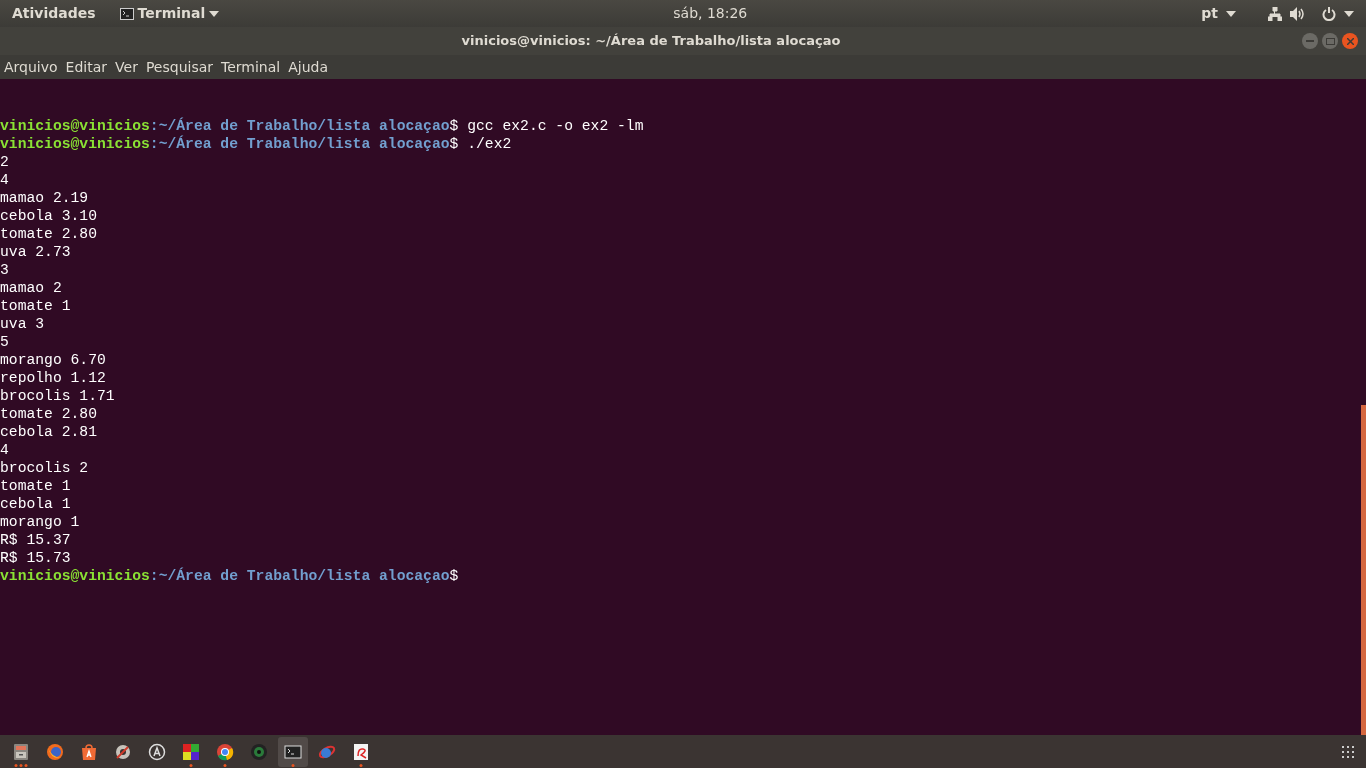 Image resolution: width=1366 pixels, height=768 pixels. I want to click on menu-item: Editar, so click(86, 67).